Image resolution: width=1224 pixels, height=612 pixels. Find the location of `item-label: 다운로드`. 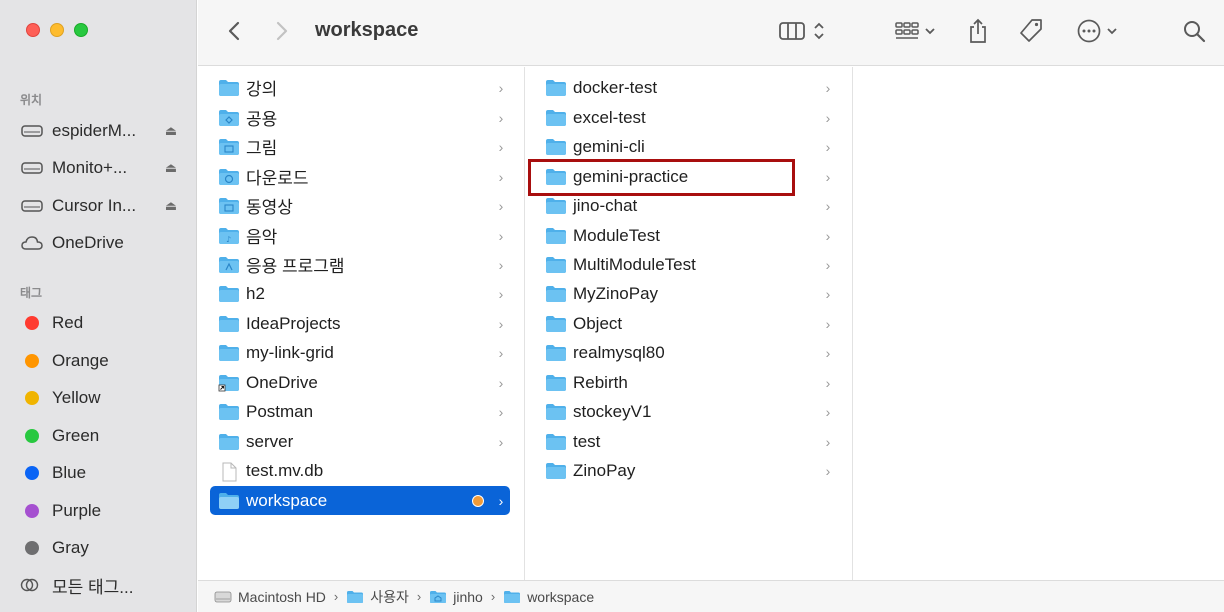

item-label: 다운로드 is located at coordinates (277, 178).